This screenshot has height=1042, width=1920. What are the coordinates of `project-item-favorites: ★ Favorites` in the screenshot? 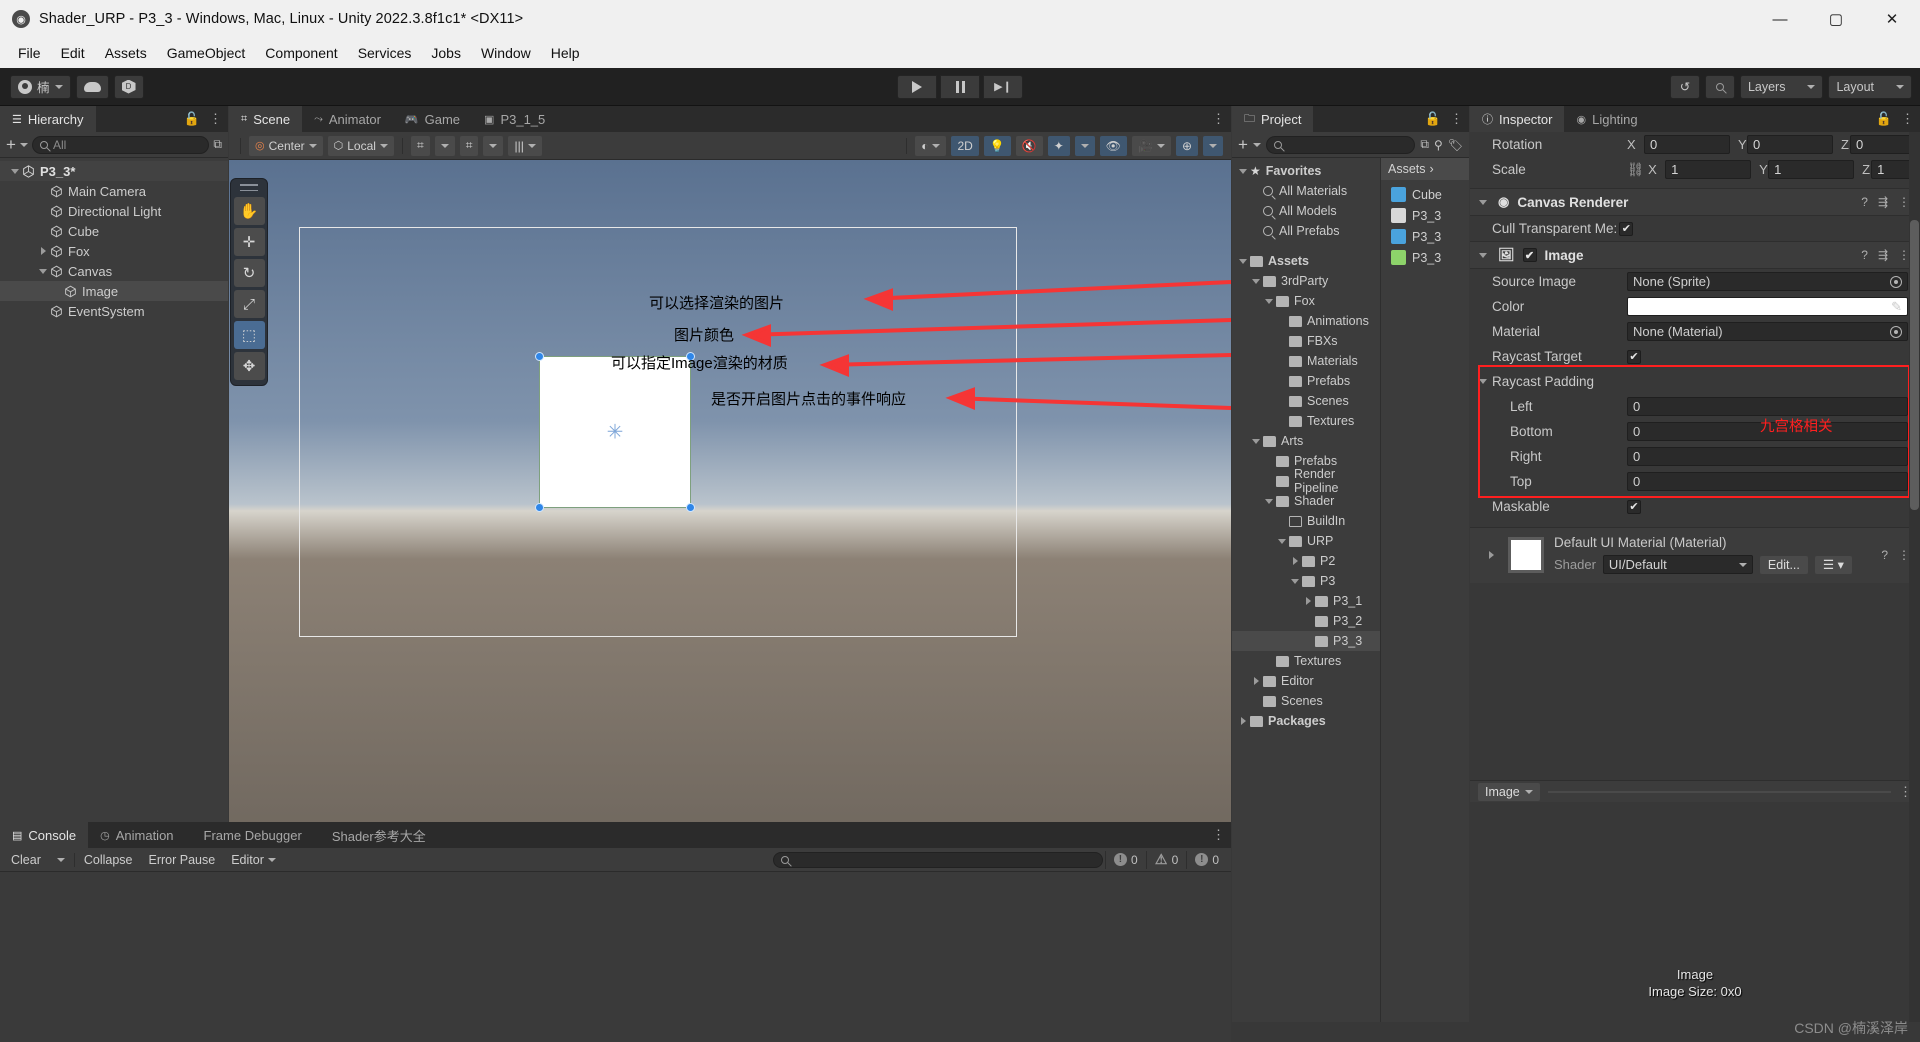 It's located at (1306, 171).